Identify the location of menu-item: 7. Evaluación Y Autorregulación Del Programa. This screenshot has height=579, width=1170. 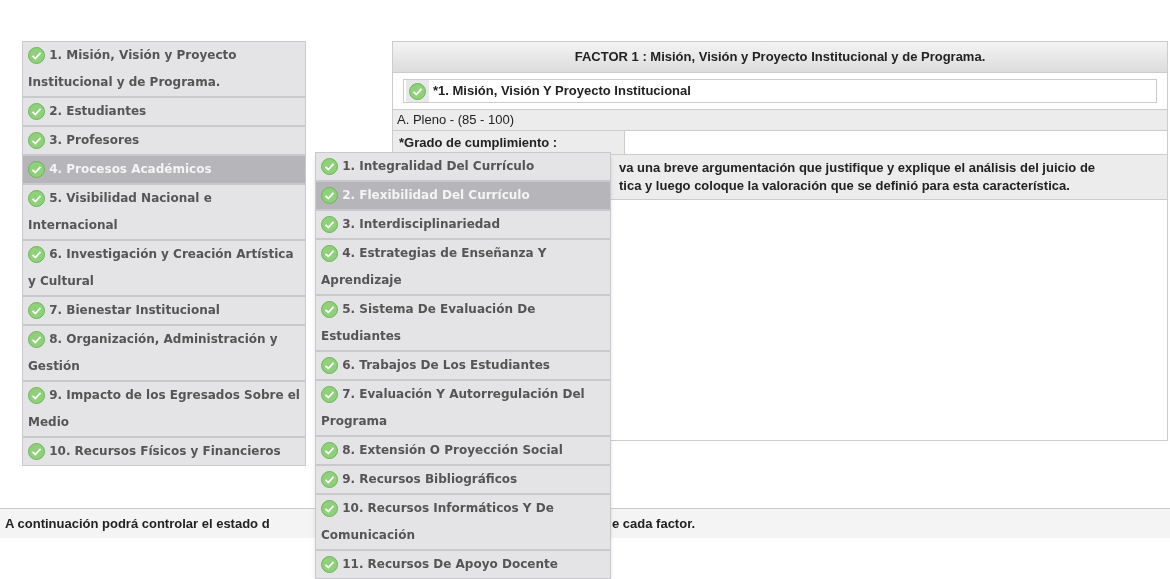
(463, 408).